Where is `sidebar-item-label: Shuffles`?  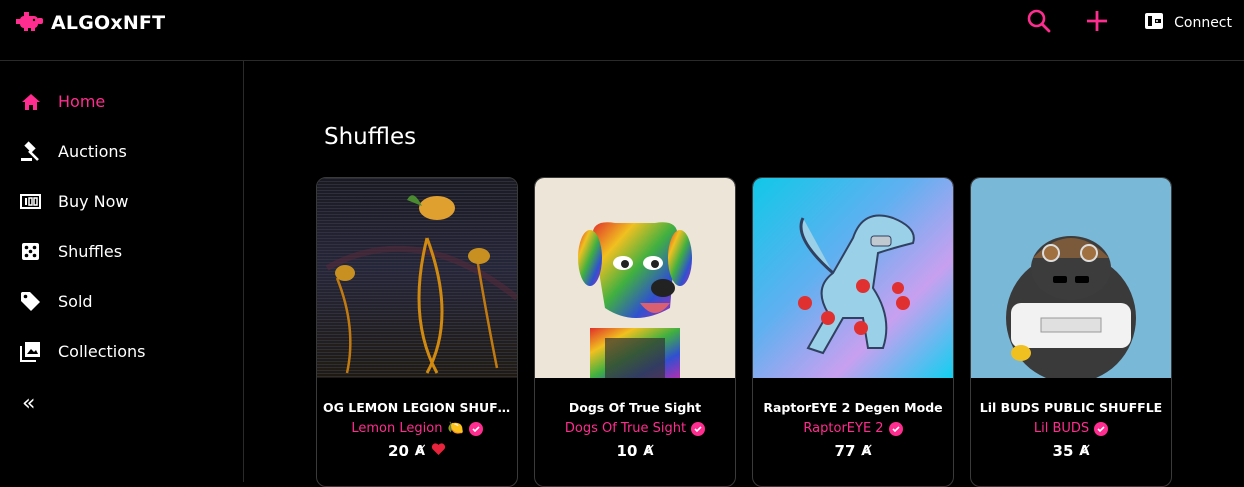
sidebar-item-label: Shuffles is located at coordinates (90, 251).